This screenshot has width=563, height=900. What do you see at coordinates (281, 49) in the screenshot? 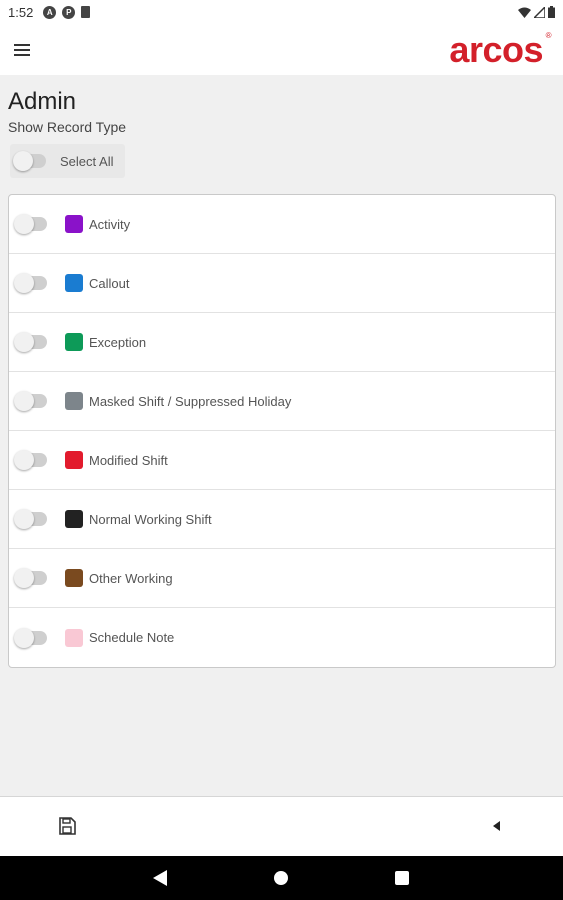
I see `app-bar: arcos ®` at bounding box center [281, 49].